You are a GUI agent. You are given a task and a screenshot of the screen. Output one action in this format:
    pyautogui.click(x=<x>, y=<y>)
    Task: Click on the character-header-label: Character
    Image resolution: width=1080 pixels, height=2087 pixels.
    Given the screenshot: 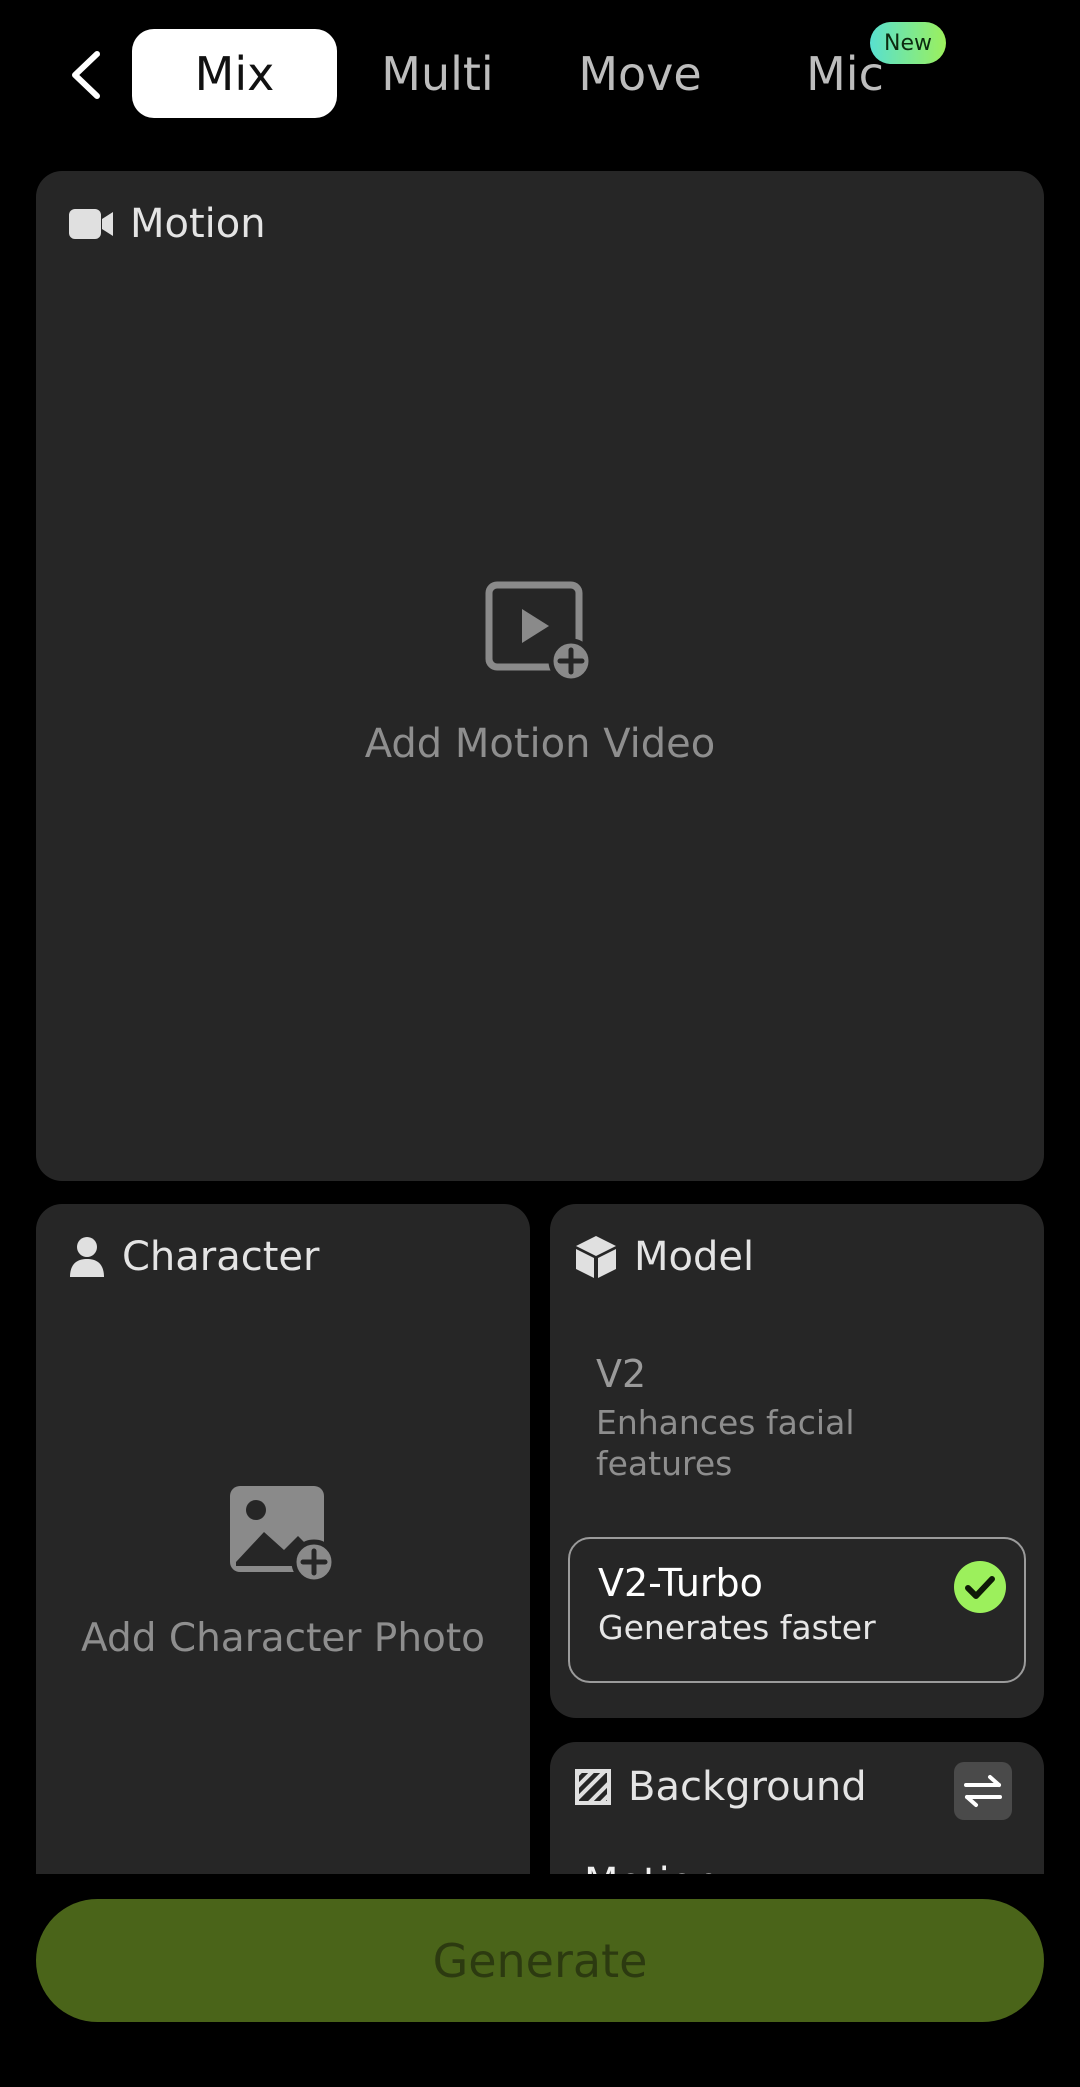 What is the action you would take?
    pyautogui.click(x=221, y=1257)
    